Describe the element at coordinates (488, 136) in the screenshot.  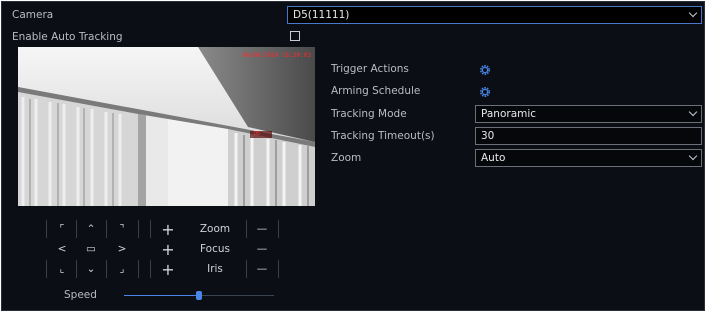
I see `tracking-timeout-value: 30` at that location.